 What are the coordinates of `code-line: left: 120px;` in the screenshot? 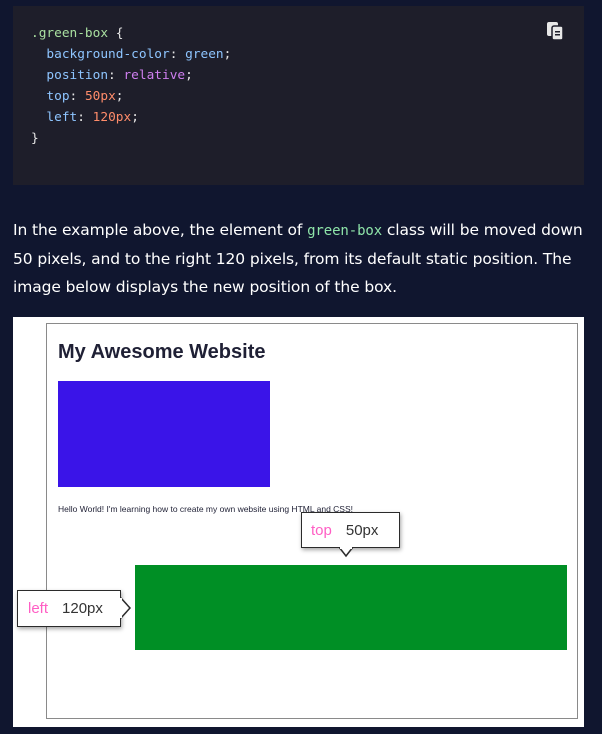 It's located at (131, 117).